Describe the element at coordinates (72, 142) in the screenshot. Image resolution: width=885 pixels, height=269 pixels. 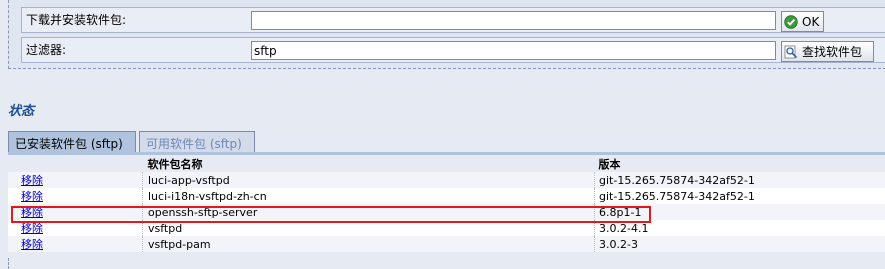
I see `tab-installed-packages: 已安装软件包 (sftp)` at that location.